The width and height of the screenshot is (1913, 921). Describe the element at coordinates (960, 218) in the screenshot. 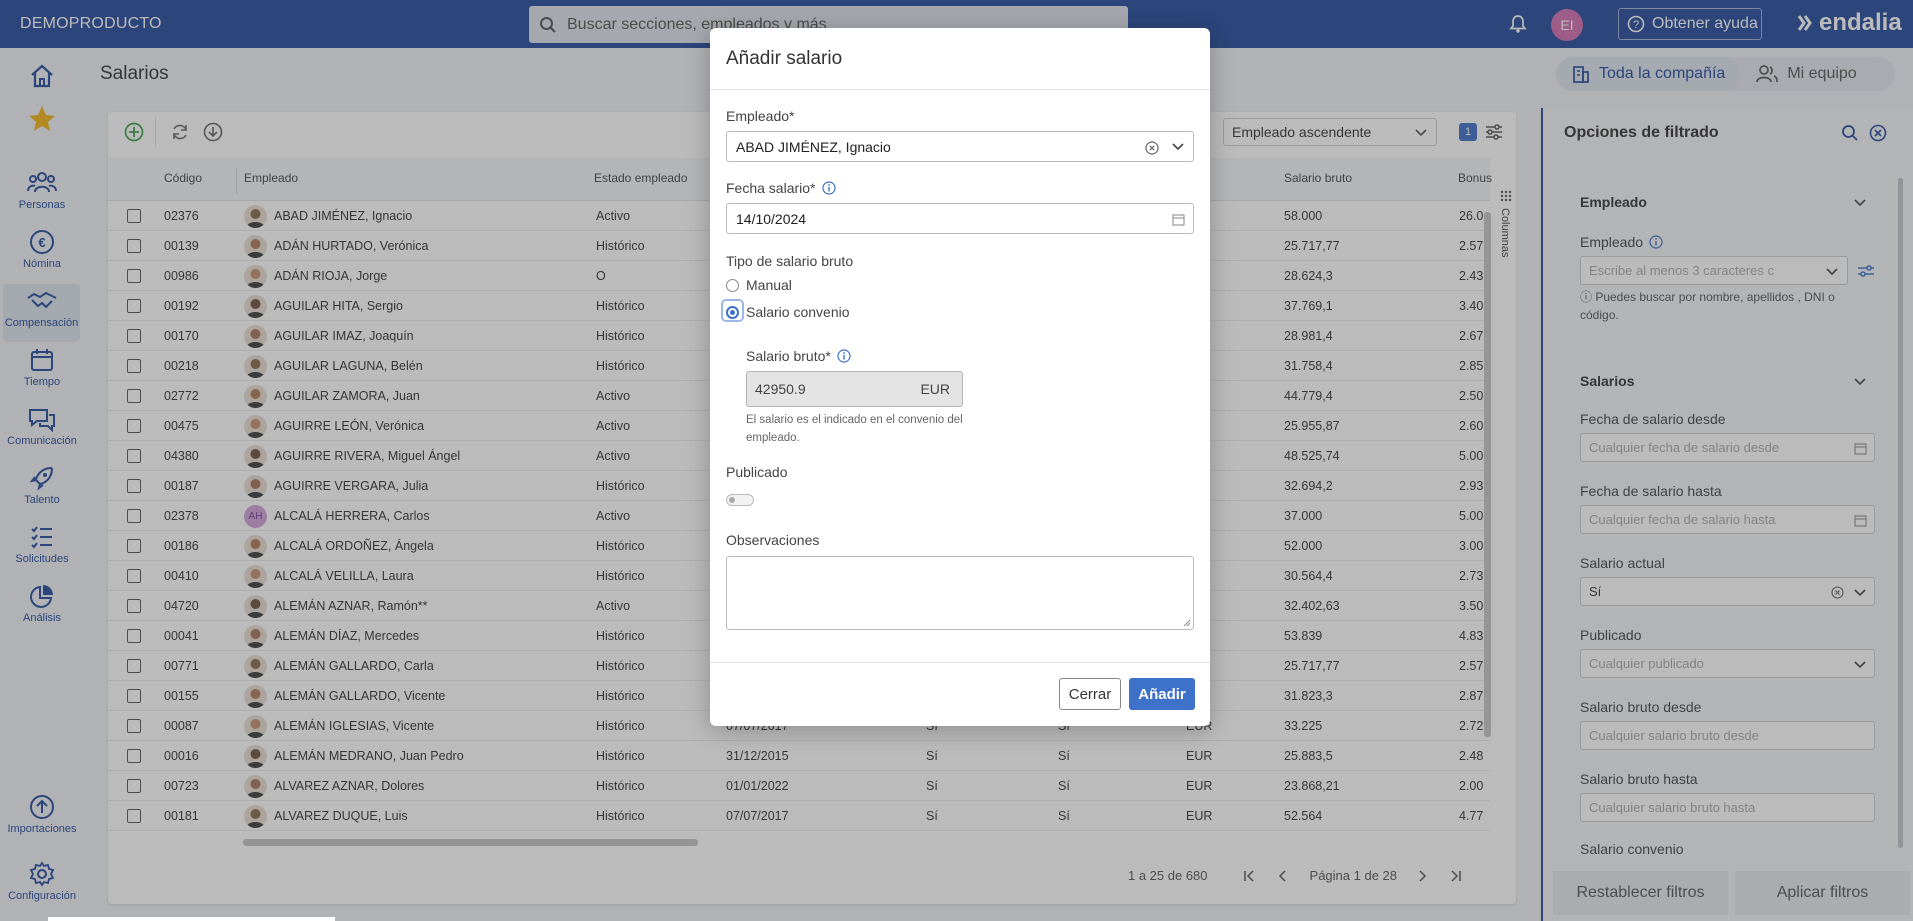

I see `fecha-salario-input: 14/10/2024` at that location.